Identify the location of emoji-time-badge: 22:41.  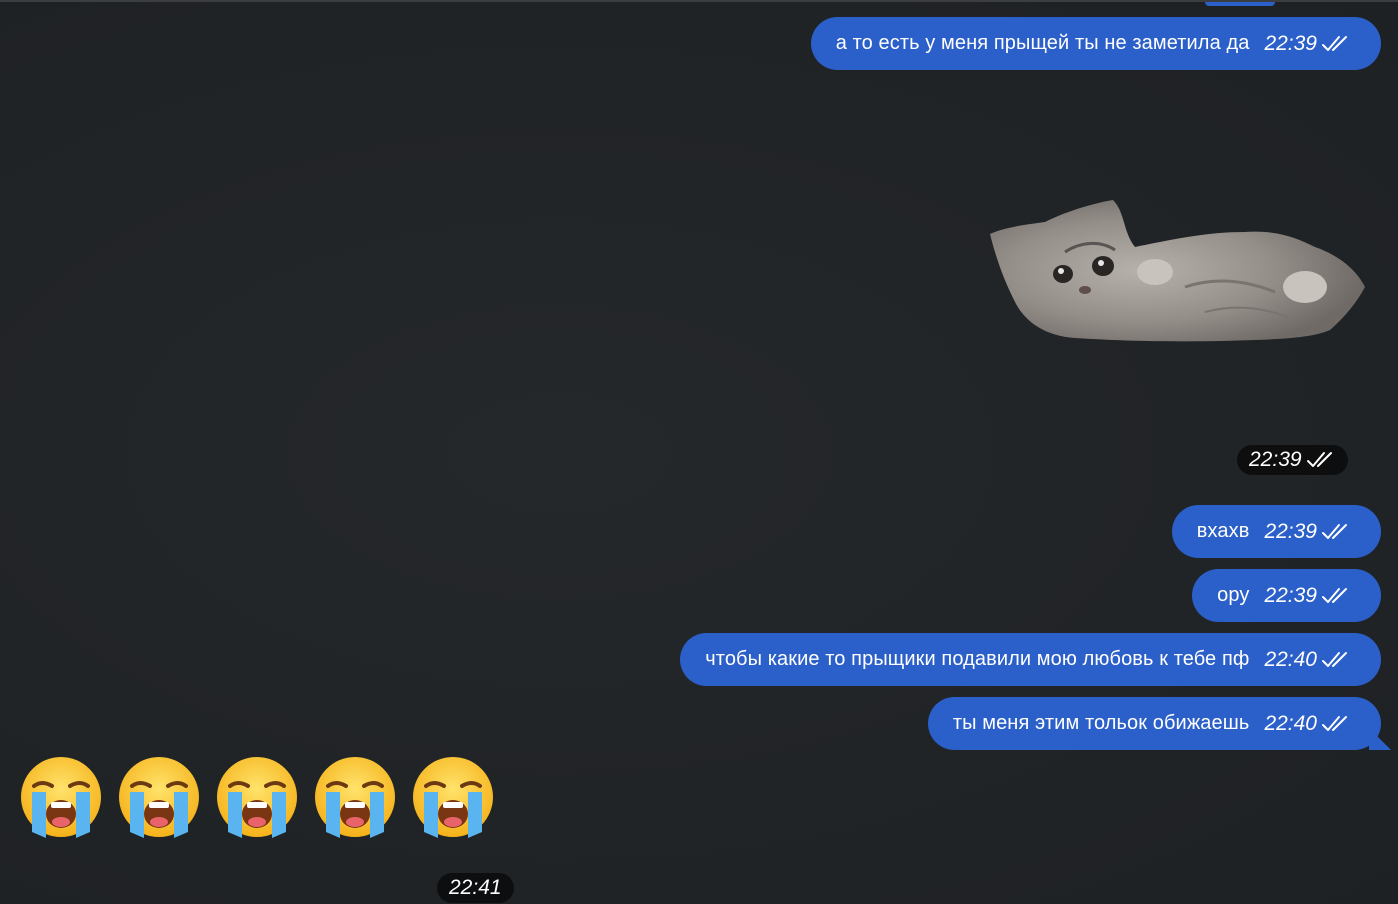
(475, 888).